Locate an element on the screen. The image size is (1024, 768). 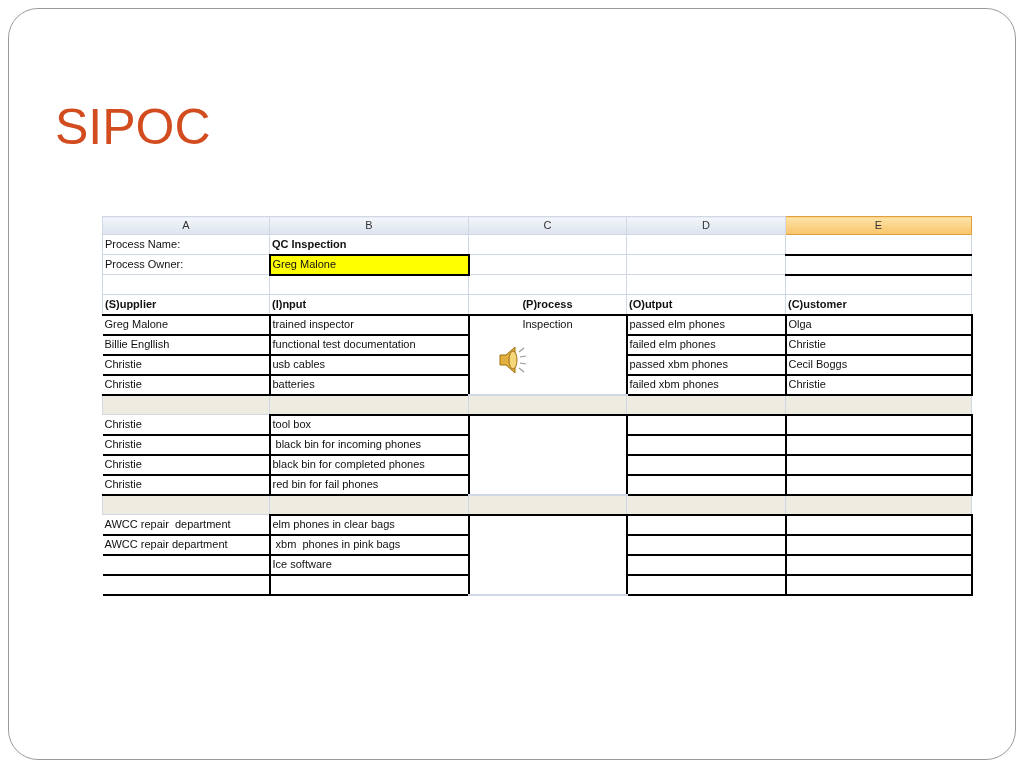
table-cell-text: tool box is located at coordinates (292, 424).